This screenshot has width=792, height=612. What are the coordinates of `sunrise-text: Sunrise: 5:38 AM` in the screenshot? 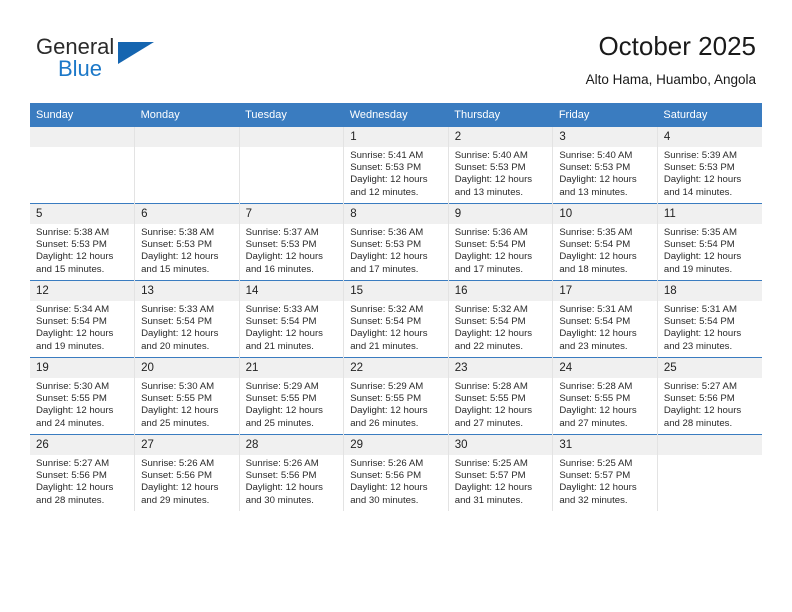 It's located at (178, 232).